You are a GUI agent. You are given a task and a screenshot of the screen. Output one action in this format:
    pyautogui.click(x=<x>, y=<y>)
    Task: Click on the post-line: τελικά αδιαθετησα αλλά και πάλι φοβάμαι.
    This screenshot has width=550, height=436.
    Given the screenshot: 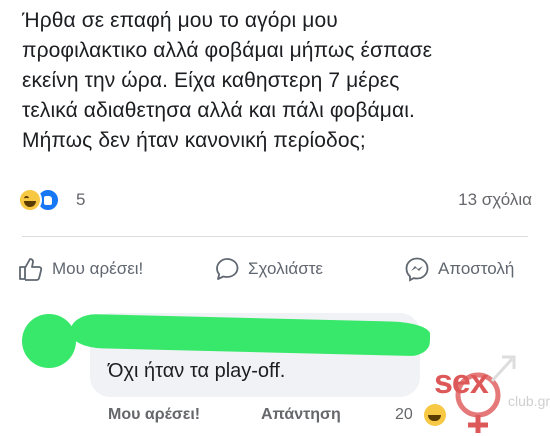 What is the action you would take?
    pyautogui.click(x=218, y=110)
    